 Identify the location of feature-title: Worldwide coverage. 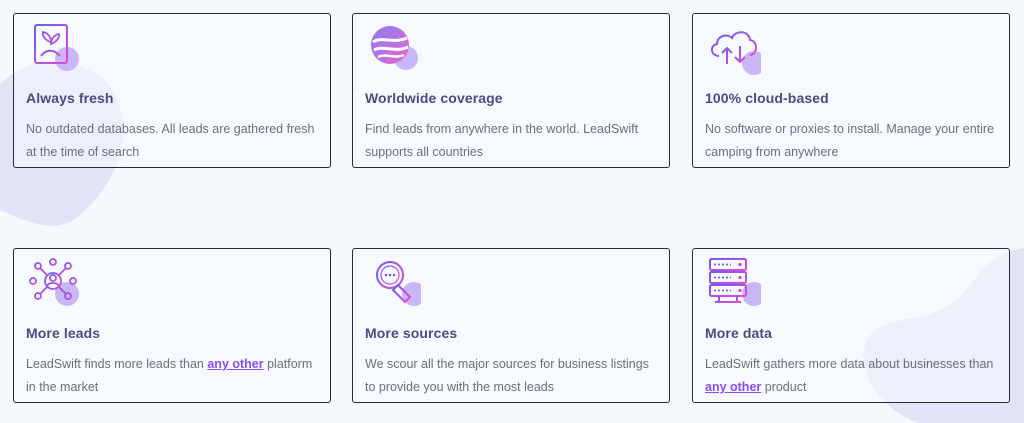
(434, 98).